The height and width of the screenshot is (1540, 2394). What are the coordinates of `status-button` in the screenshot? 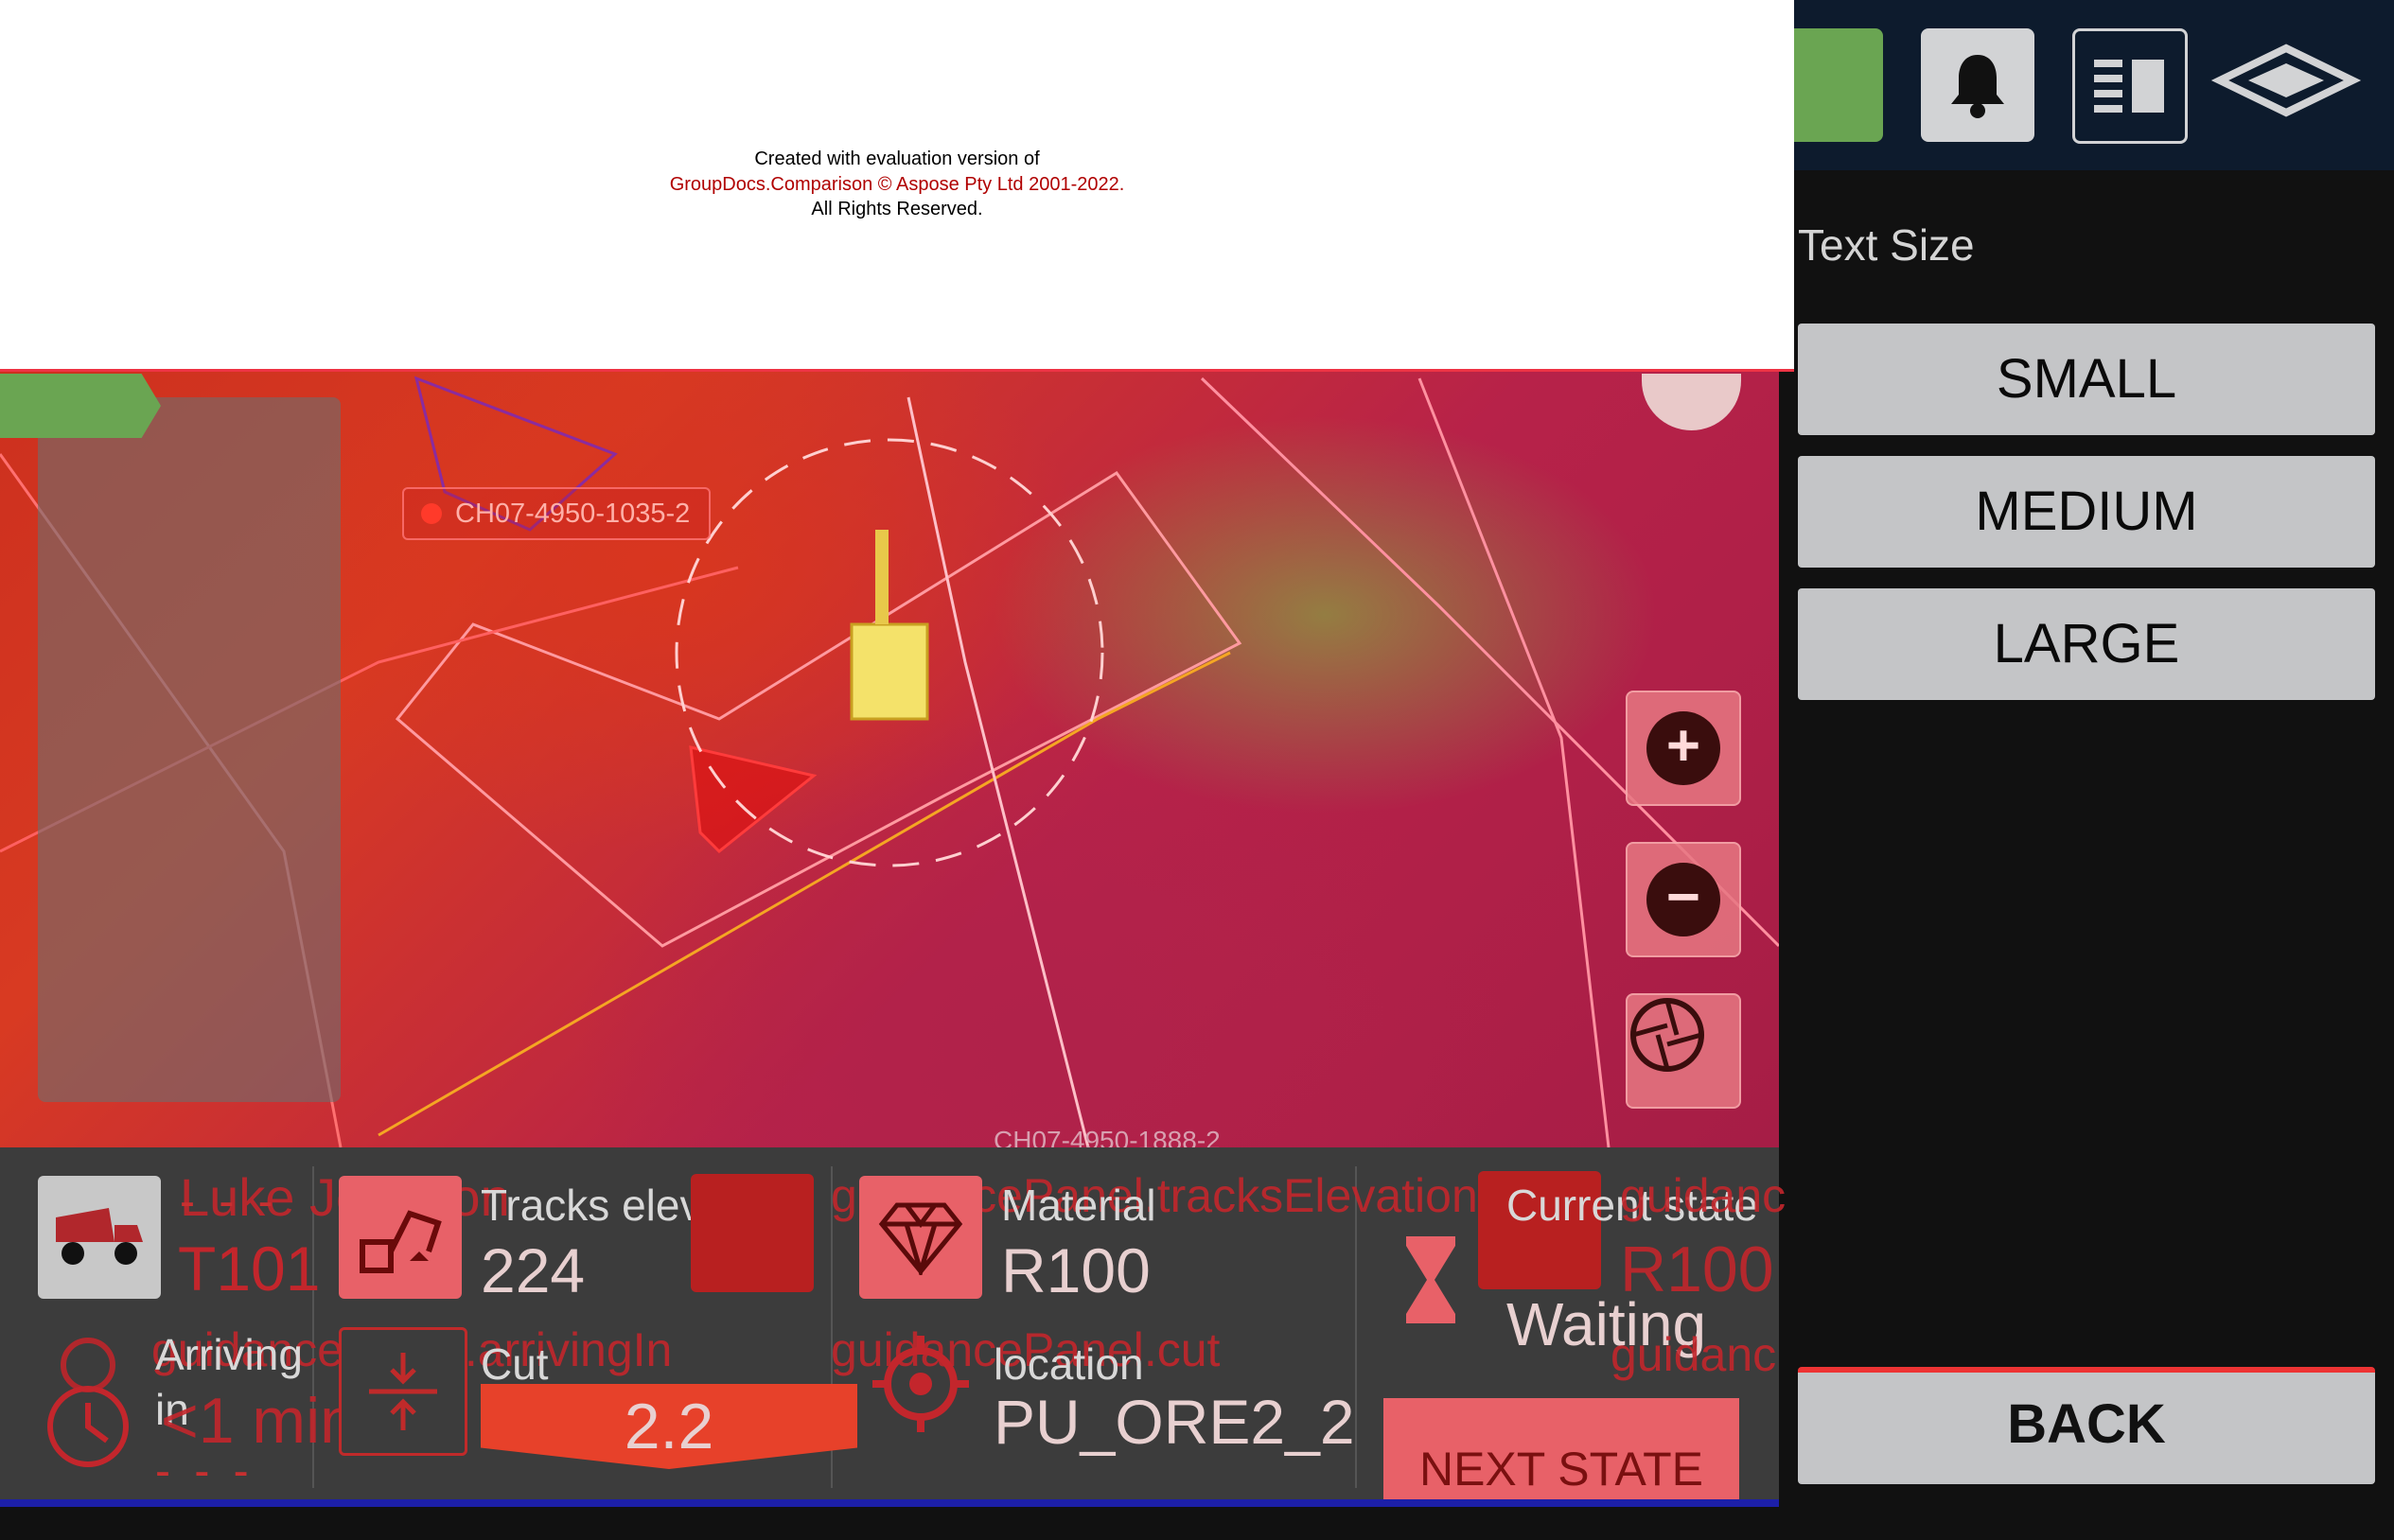 It's located at (1838, 85).